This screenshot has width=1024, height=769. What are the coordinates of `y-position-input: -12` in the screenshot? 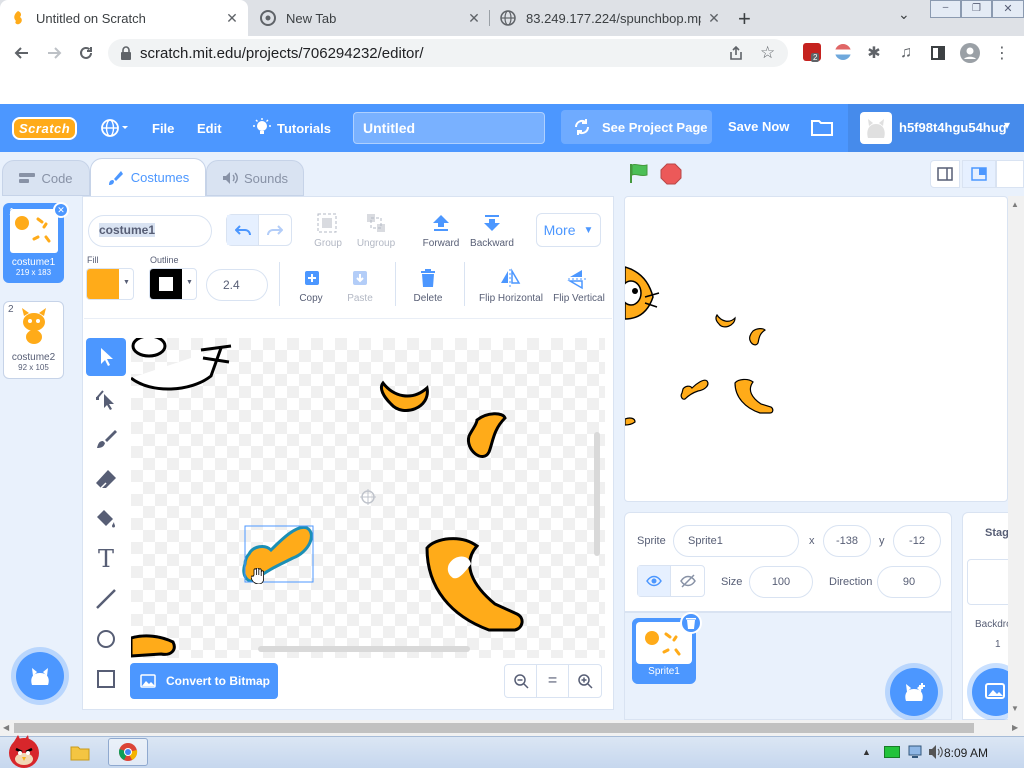 It's located at (917, 541).